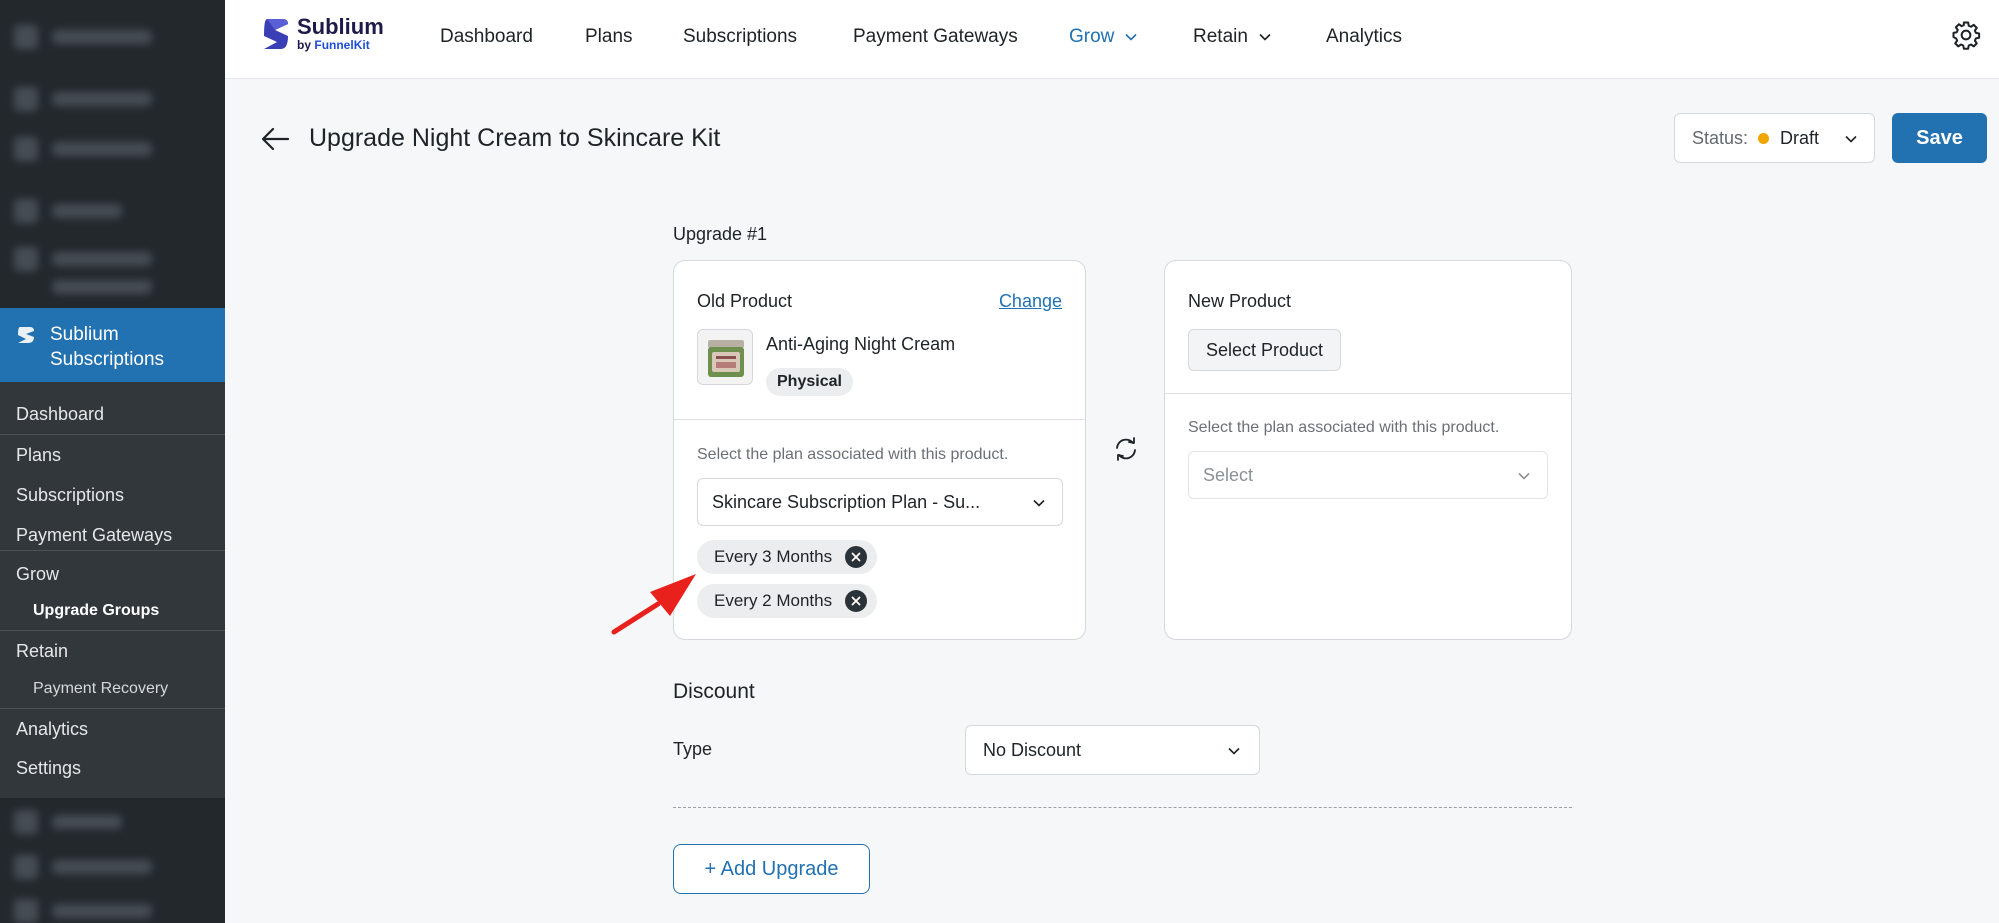  Describe the element at coordinates (1228, 475) in the screenshot. I see `new-plan-placeholder: Select` at that location.